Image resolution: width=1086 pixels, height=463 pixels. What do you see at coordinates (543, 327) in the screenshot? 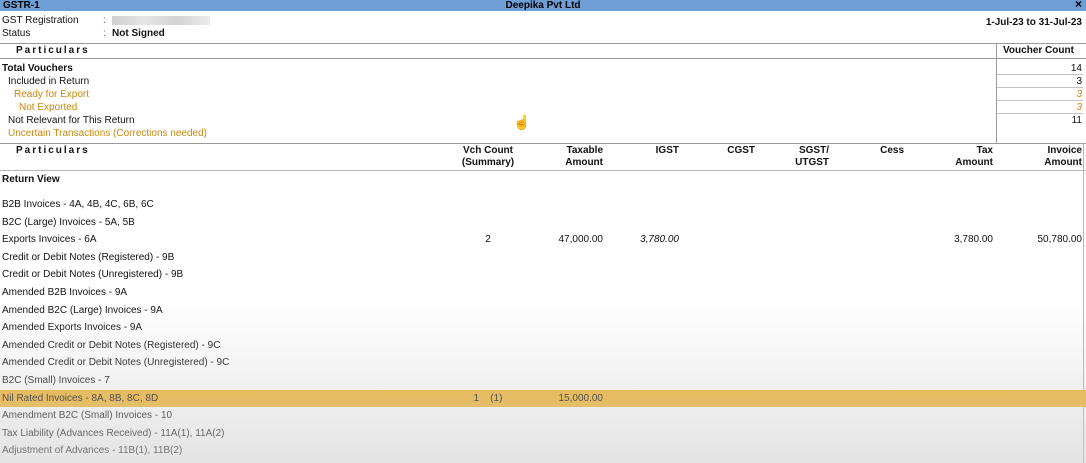
I see `table-row: Amended Exports Invoices - 9A` at bounding box center [543, 327].